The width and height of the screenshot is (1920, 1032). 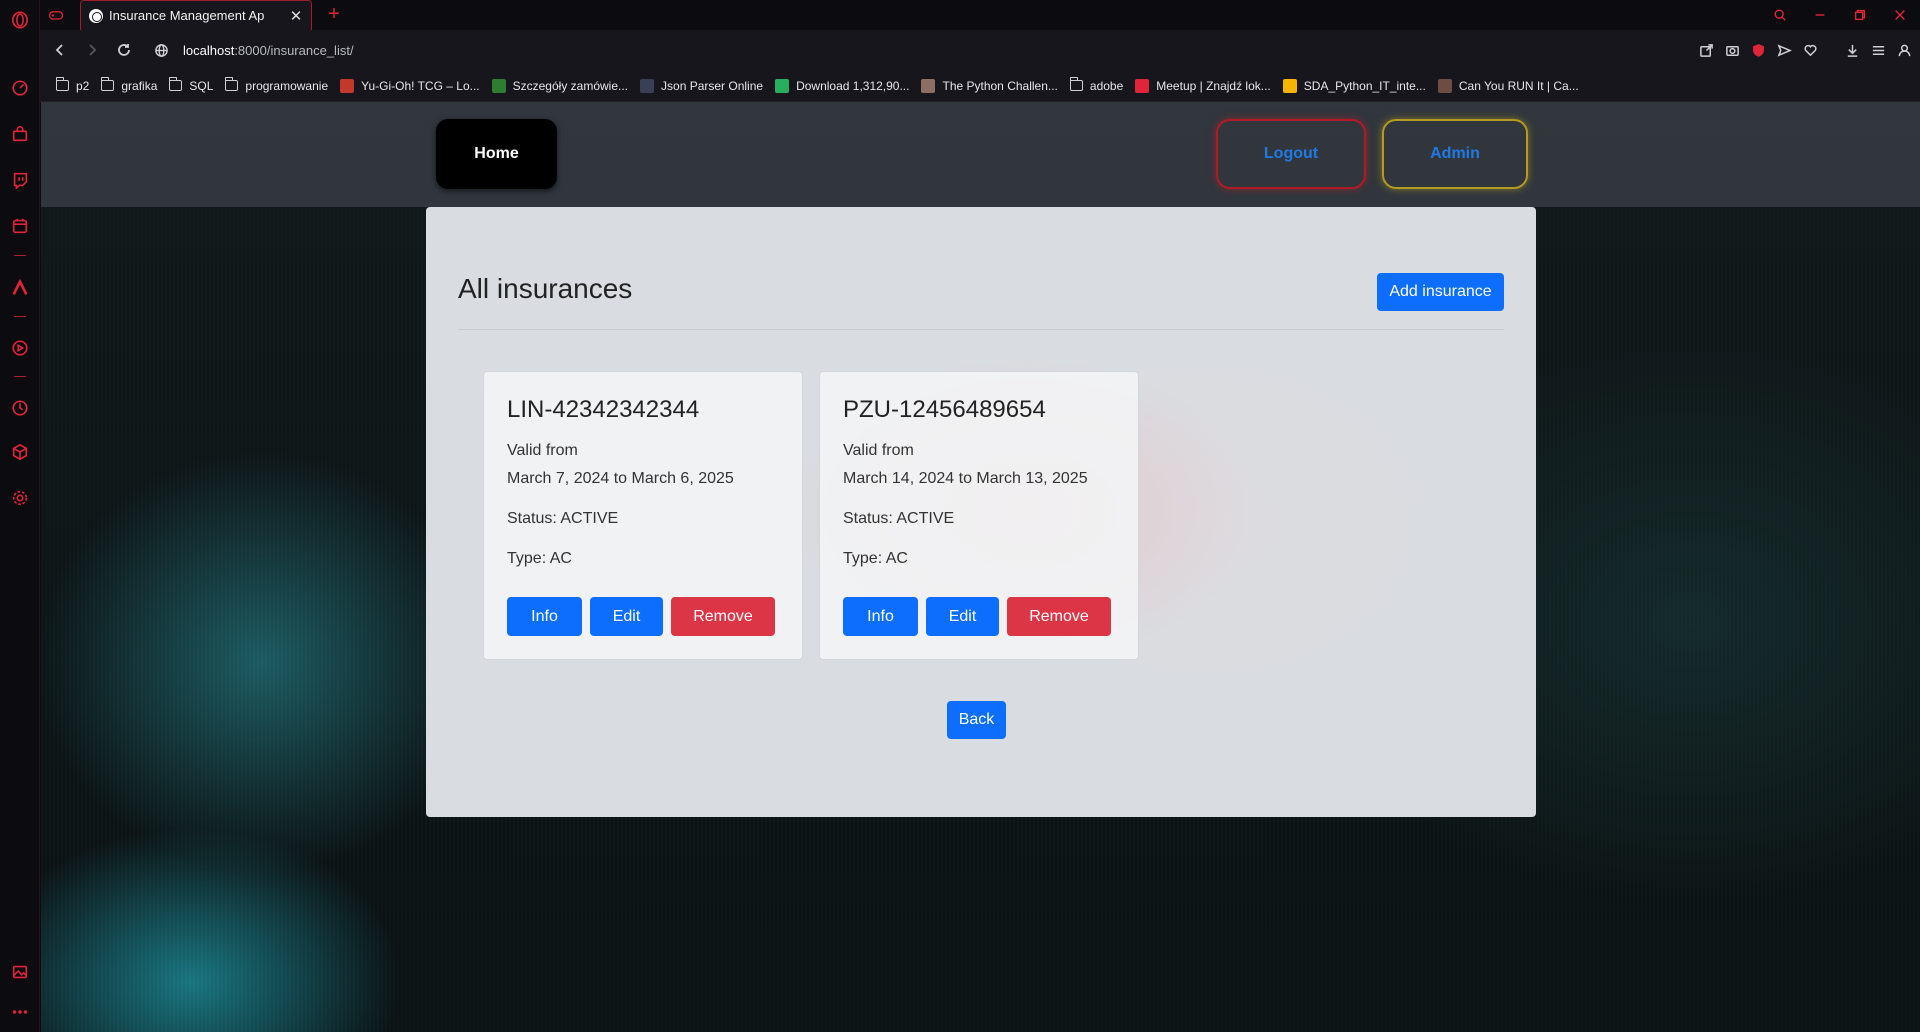 I want to click on url-path: :8000/insurance_list/, so click(x=294, y=50).